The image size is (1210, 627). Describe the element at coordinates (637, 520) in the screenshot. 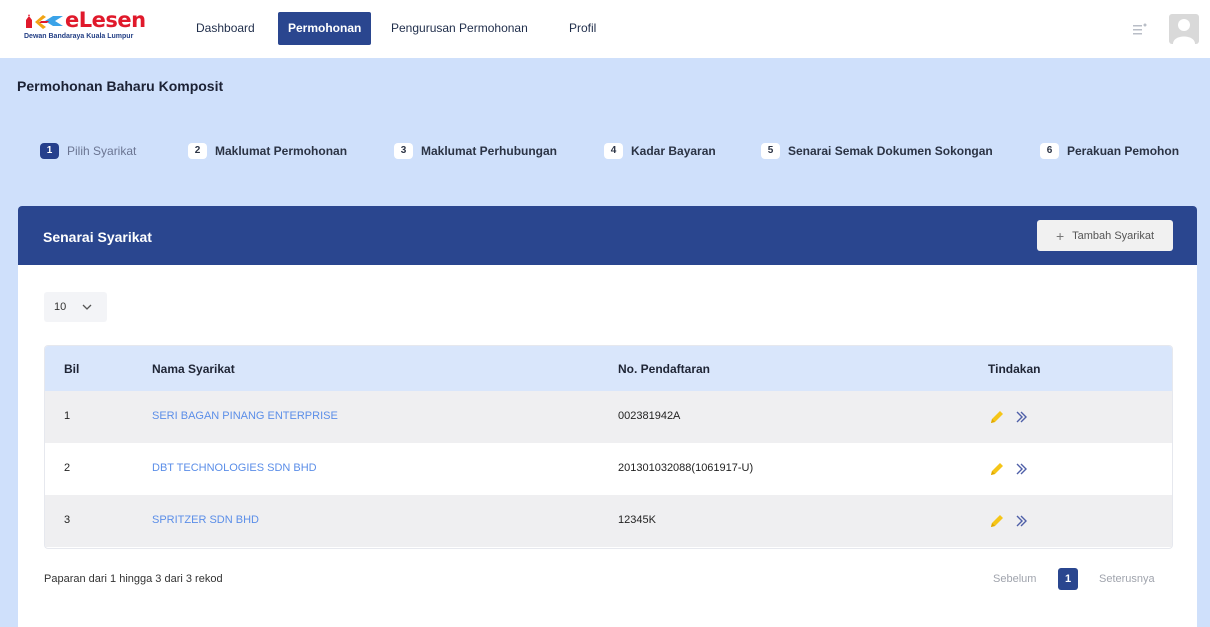

I see `cell-registration-no: 12345K` at that location.